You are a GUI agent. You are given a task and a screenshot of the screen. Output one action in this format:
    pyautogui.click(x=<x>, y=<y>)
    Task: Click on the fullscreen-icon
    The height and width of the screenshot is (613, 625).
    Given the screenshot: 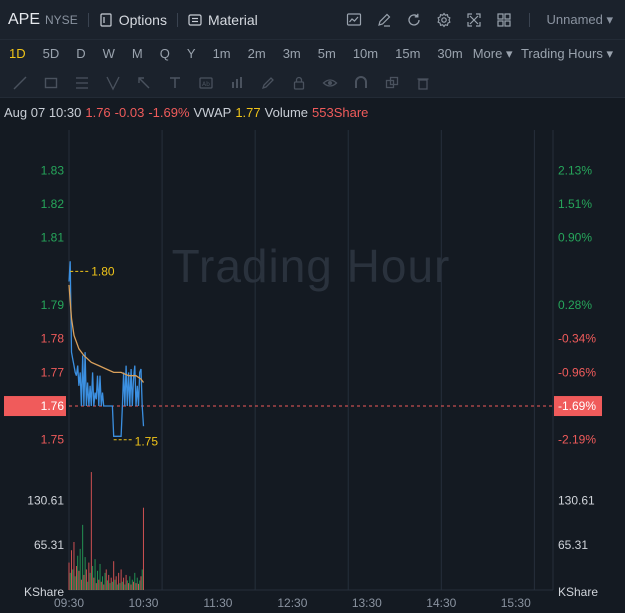 What is the action you would take?
    pyautogui.click(x=474, y=20)
    